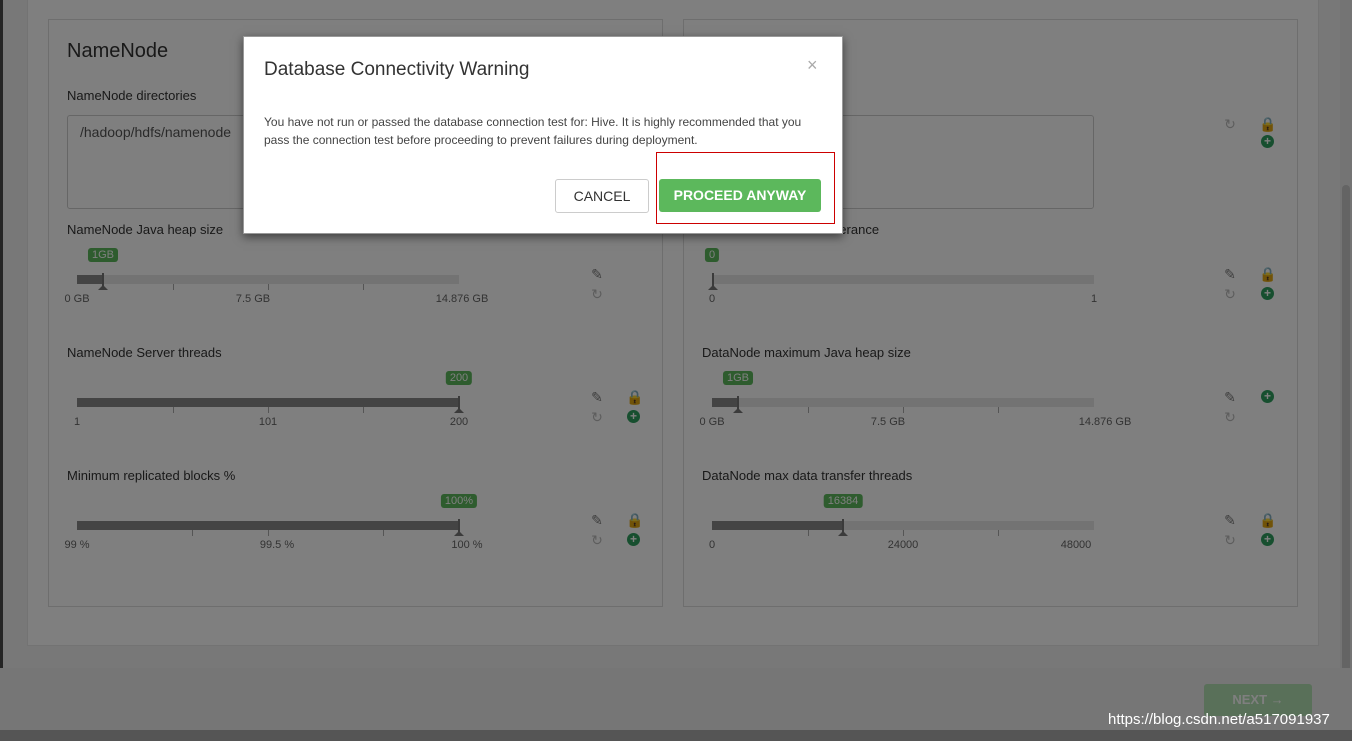 This screenshot has height=741, width=1352. I want to click on close-icon: ×, so click(812, 65).